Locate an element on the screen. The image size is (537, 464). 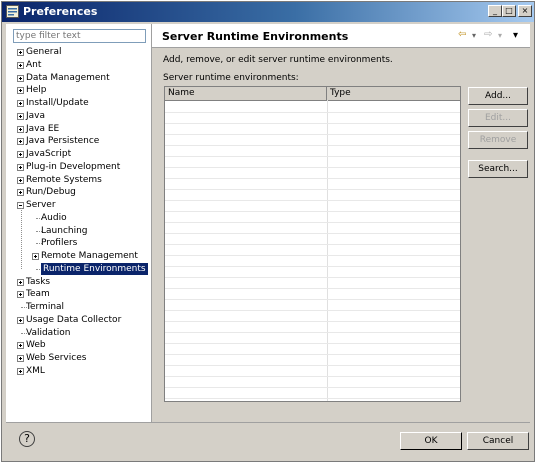
tree-item: Plug-in Development is located at coordinates (79, 167).